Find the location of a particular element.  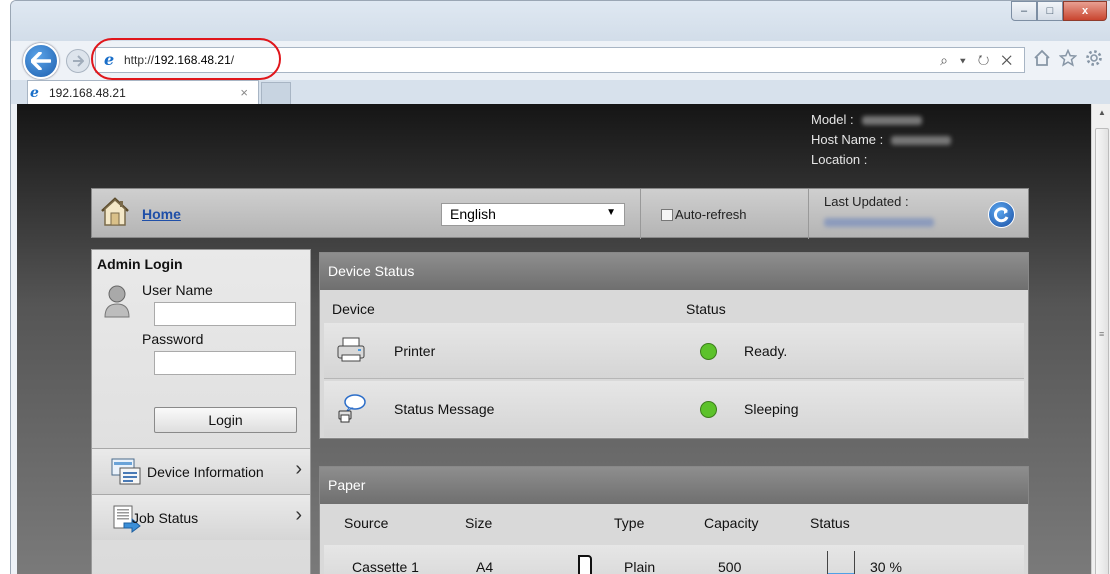

last-updated-value-redacted is located at coordinates (879, 222).